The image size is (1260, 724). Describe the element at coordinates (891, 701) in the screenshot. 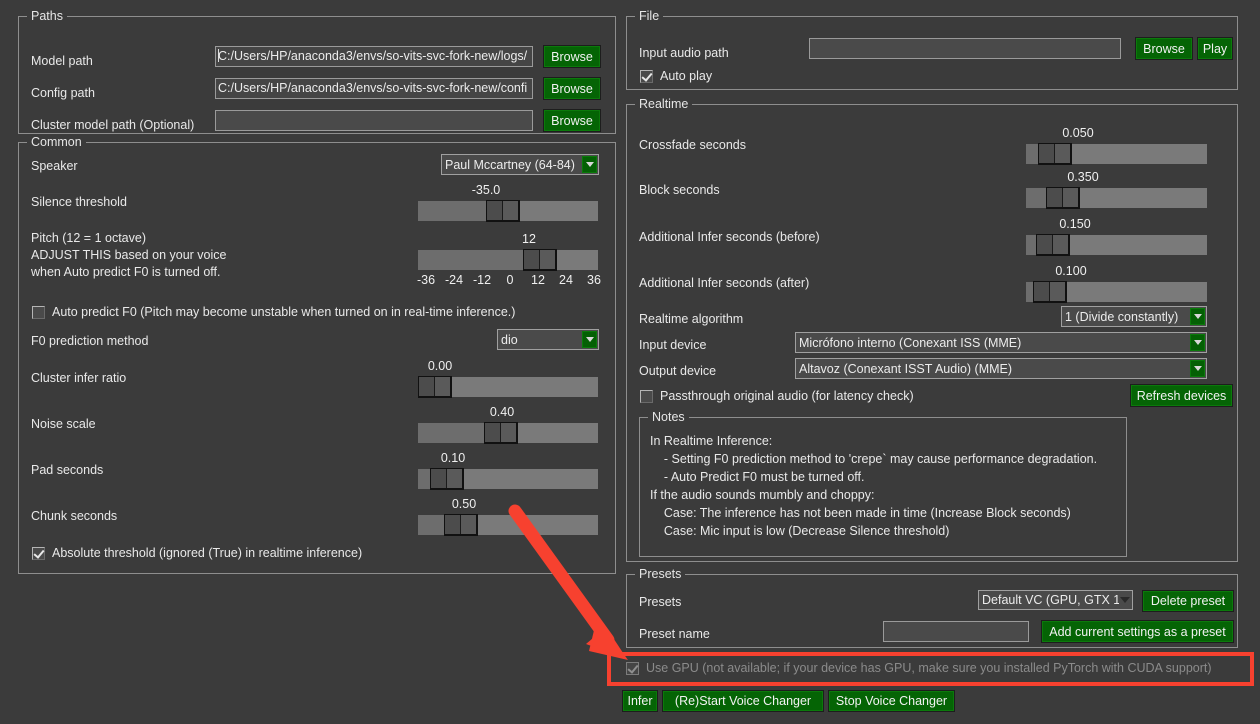

I see `stop-voice-changer-button: Stop Voice Changer` at that location.